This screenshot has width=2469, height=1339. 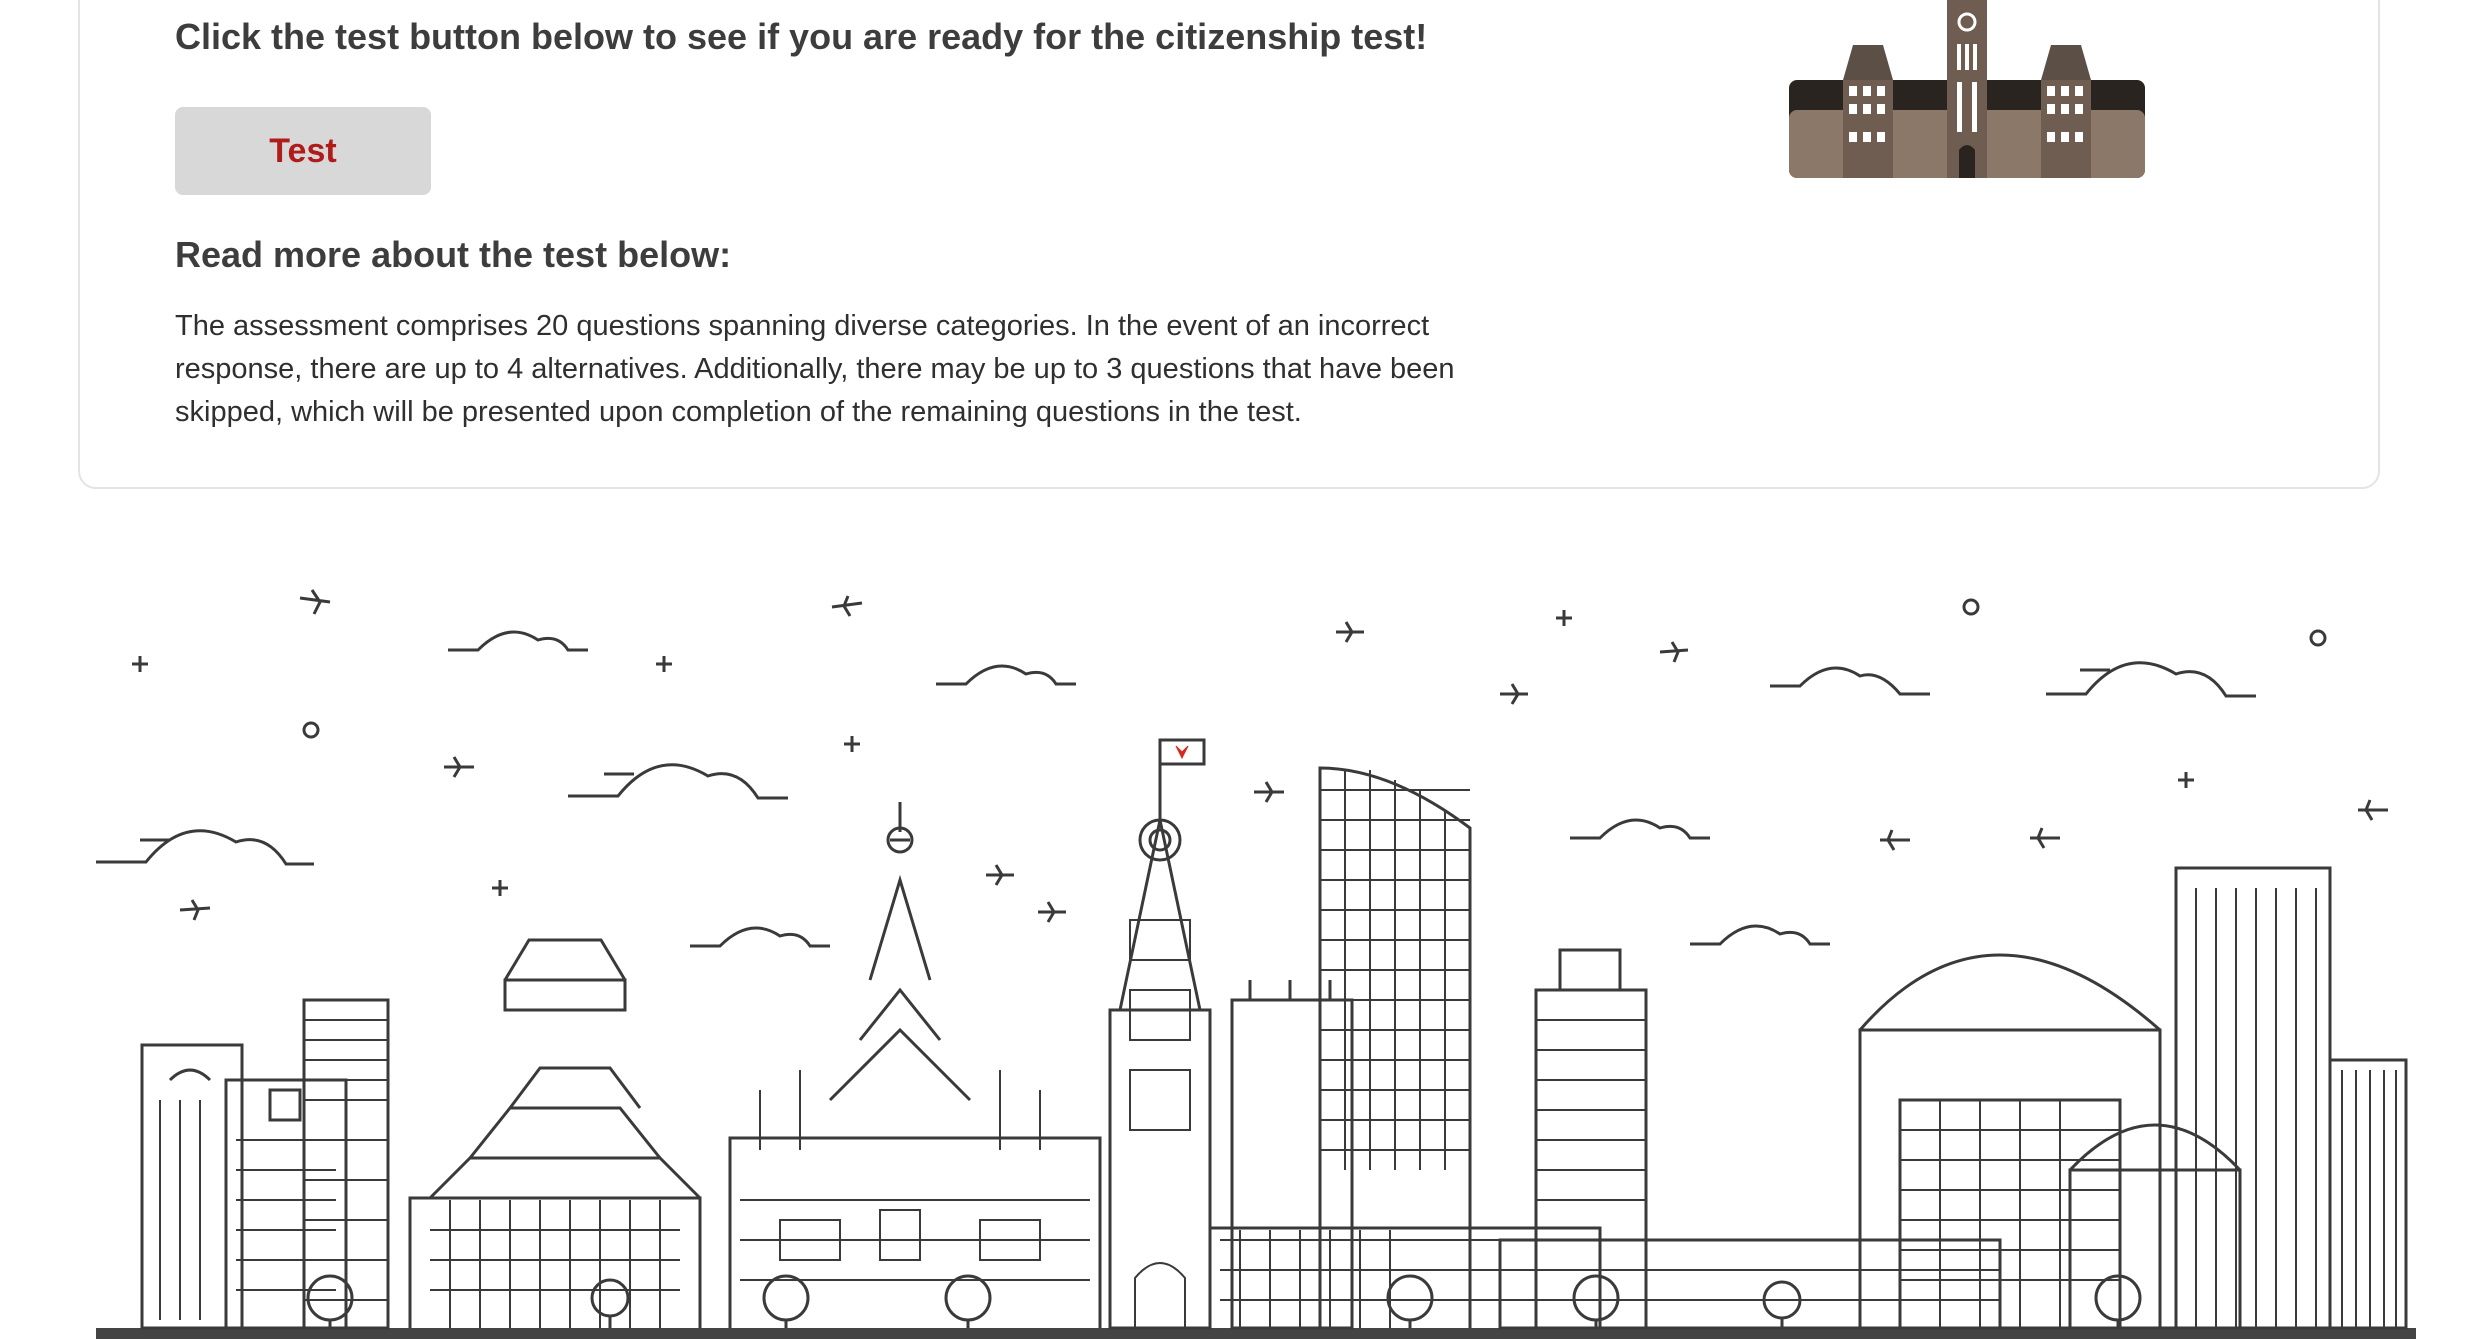 What do you see at coordinates (1967, 90) in the screenshot?
I see `parliament-building-icon` at bounding box center [1967, 90].